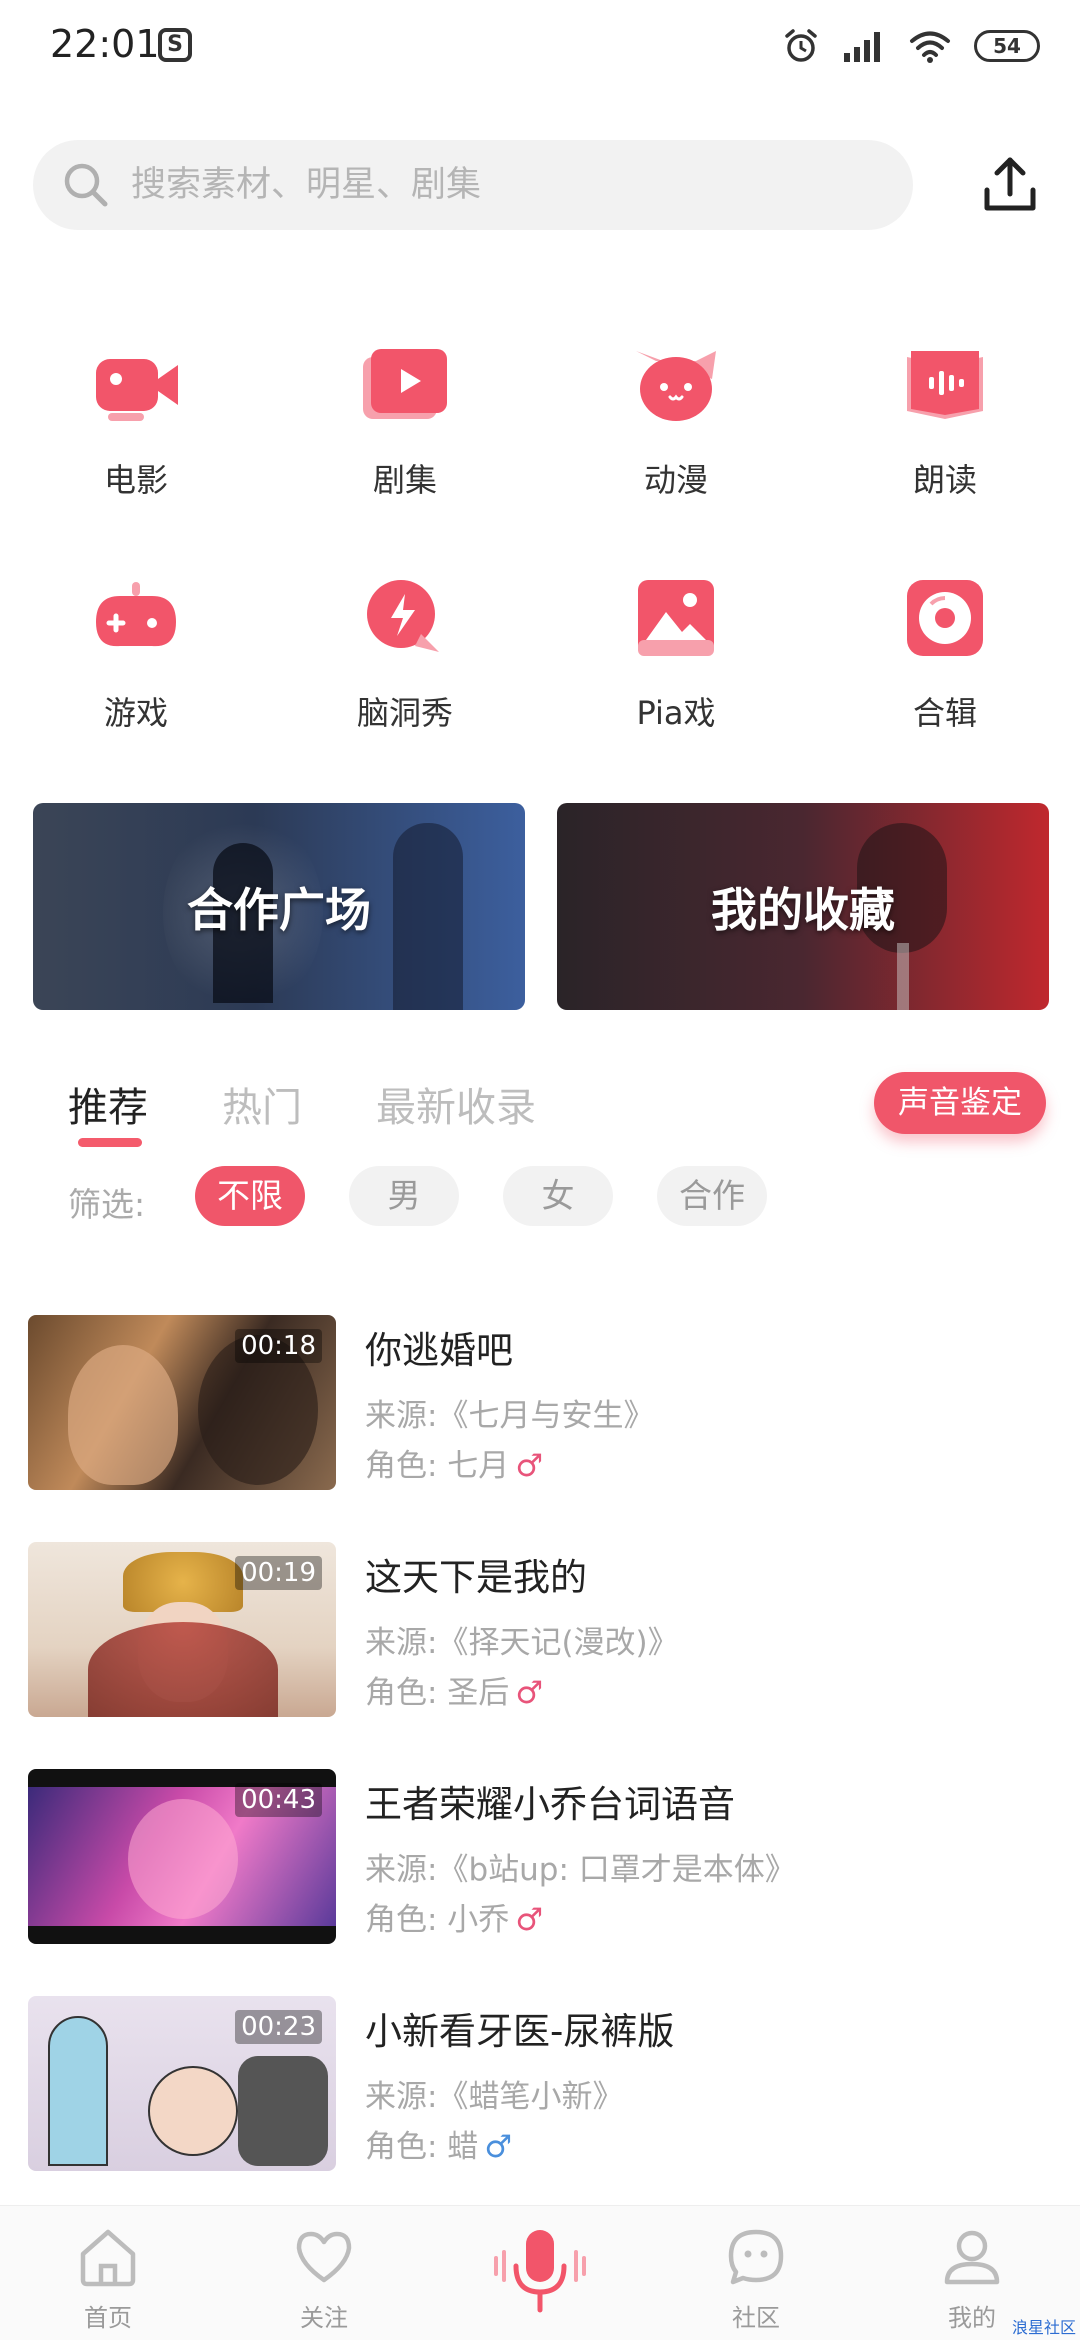 The image size is (1080, 2340). What do you see at coordinates (1010, 185) in the screenshot?
I see `upload-icon` at bounding box center [1010, 185].